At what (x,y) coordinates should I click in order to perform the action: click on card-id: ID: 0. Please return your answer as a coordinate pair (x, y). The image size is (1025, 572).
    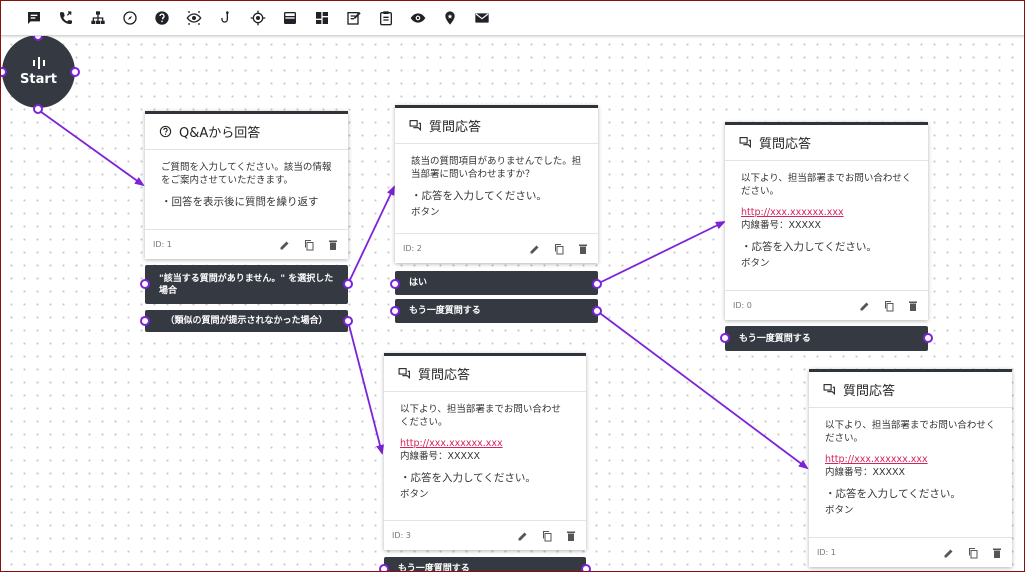
    Looking at the image, I should click on (742, 305).